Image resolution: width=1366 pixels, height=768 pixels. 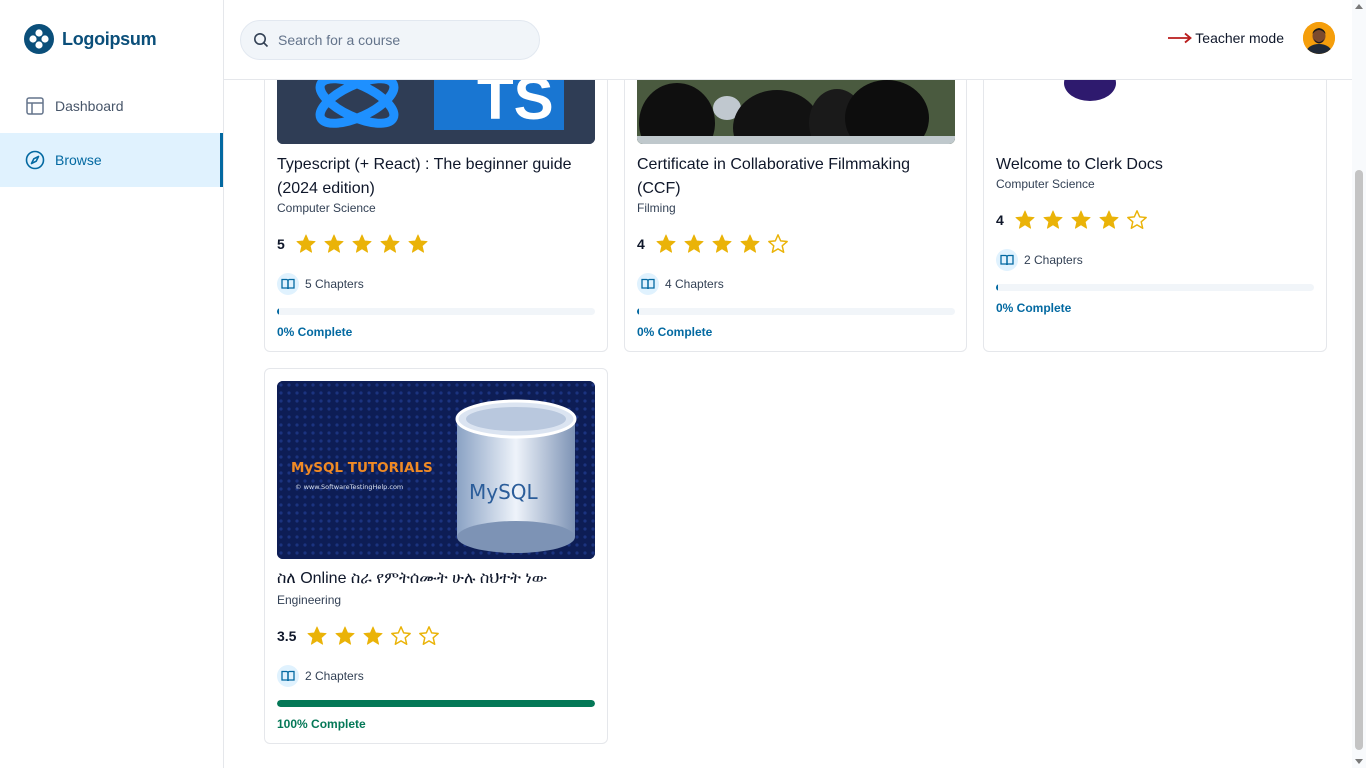 I want to click on page-scrollbar, so click(x=1359, y=384).